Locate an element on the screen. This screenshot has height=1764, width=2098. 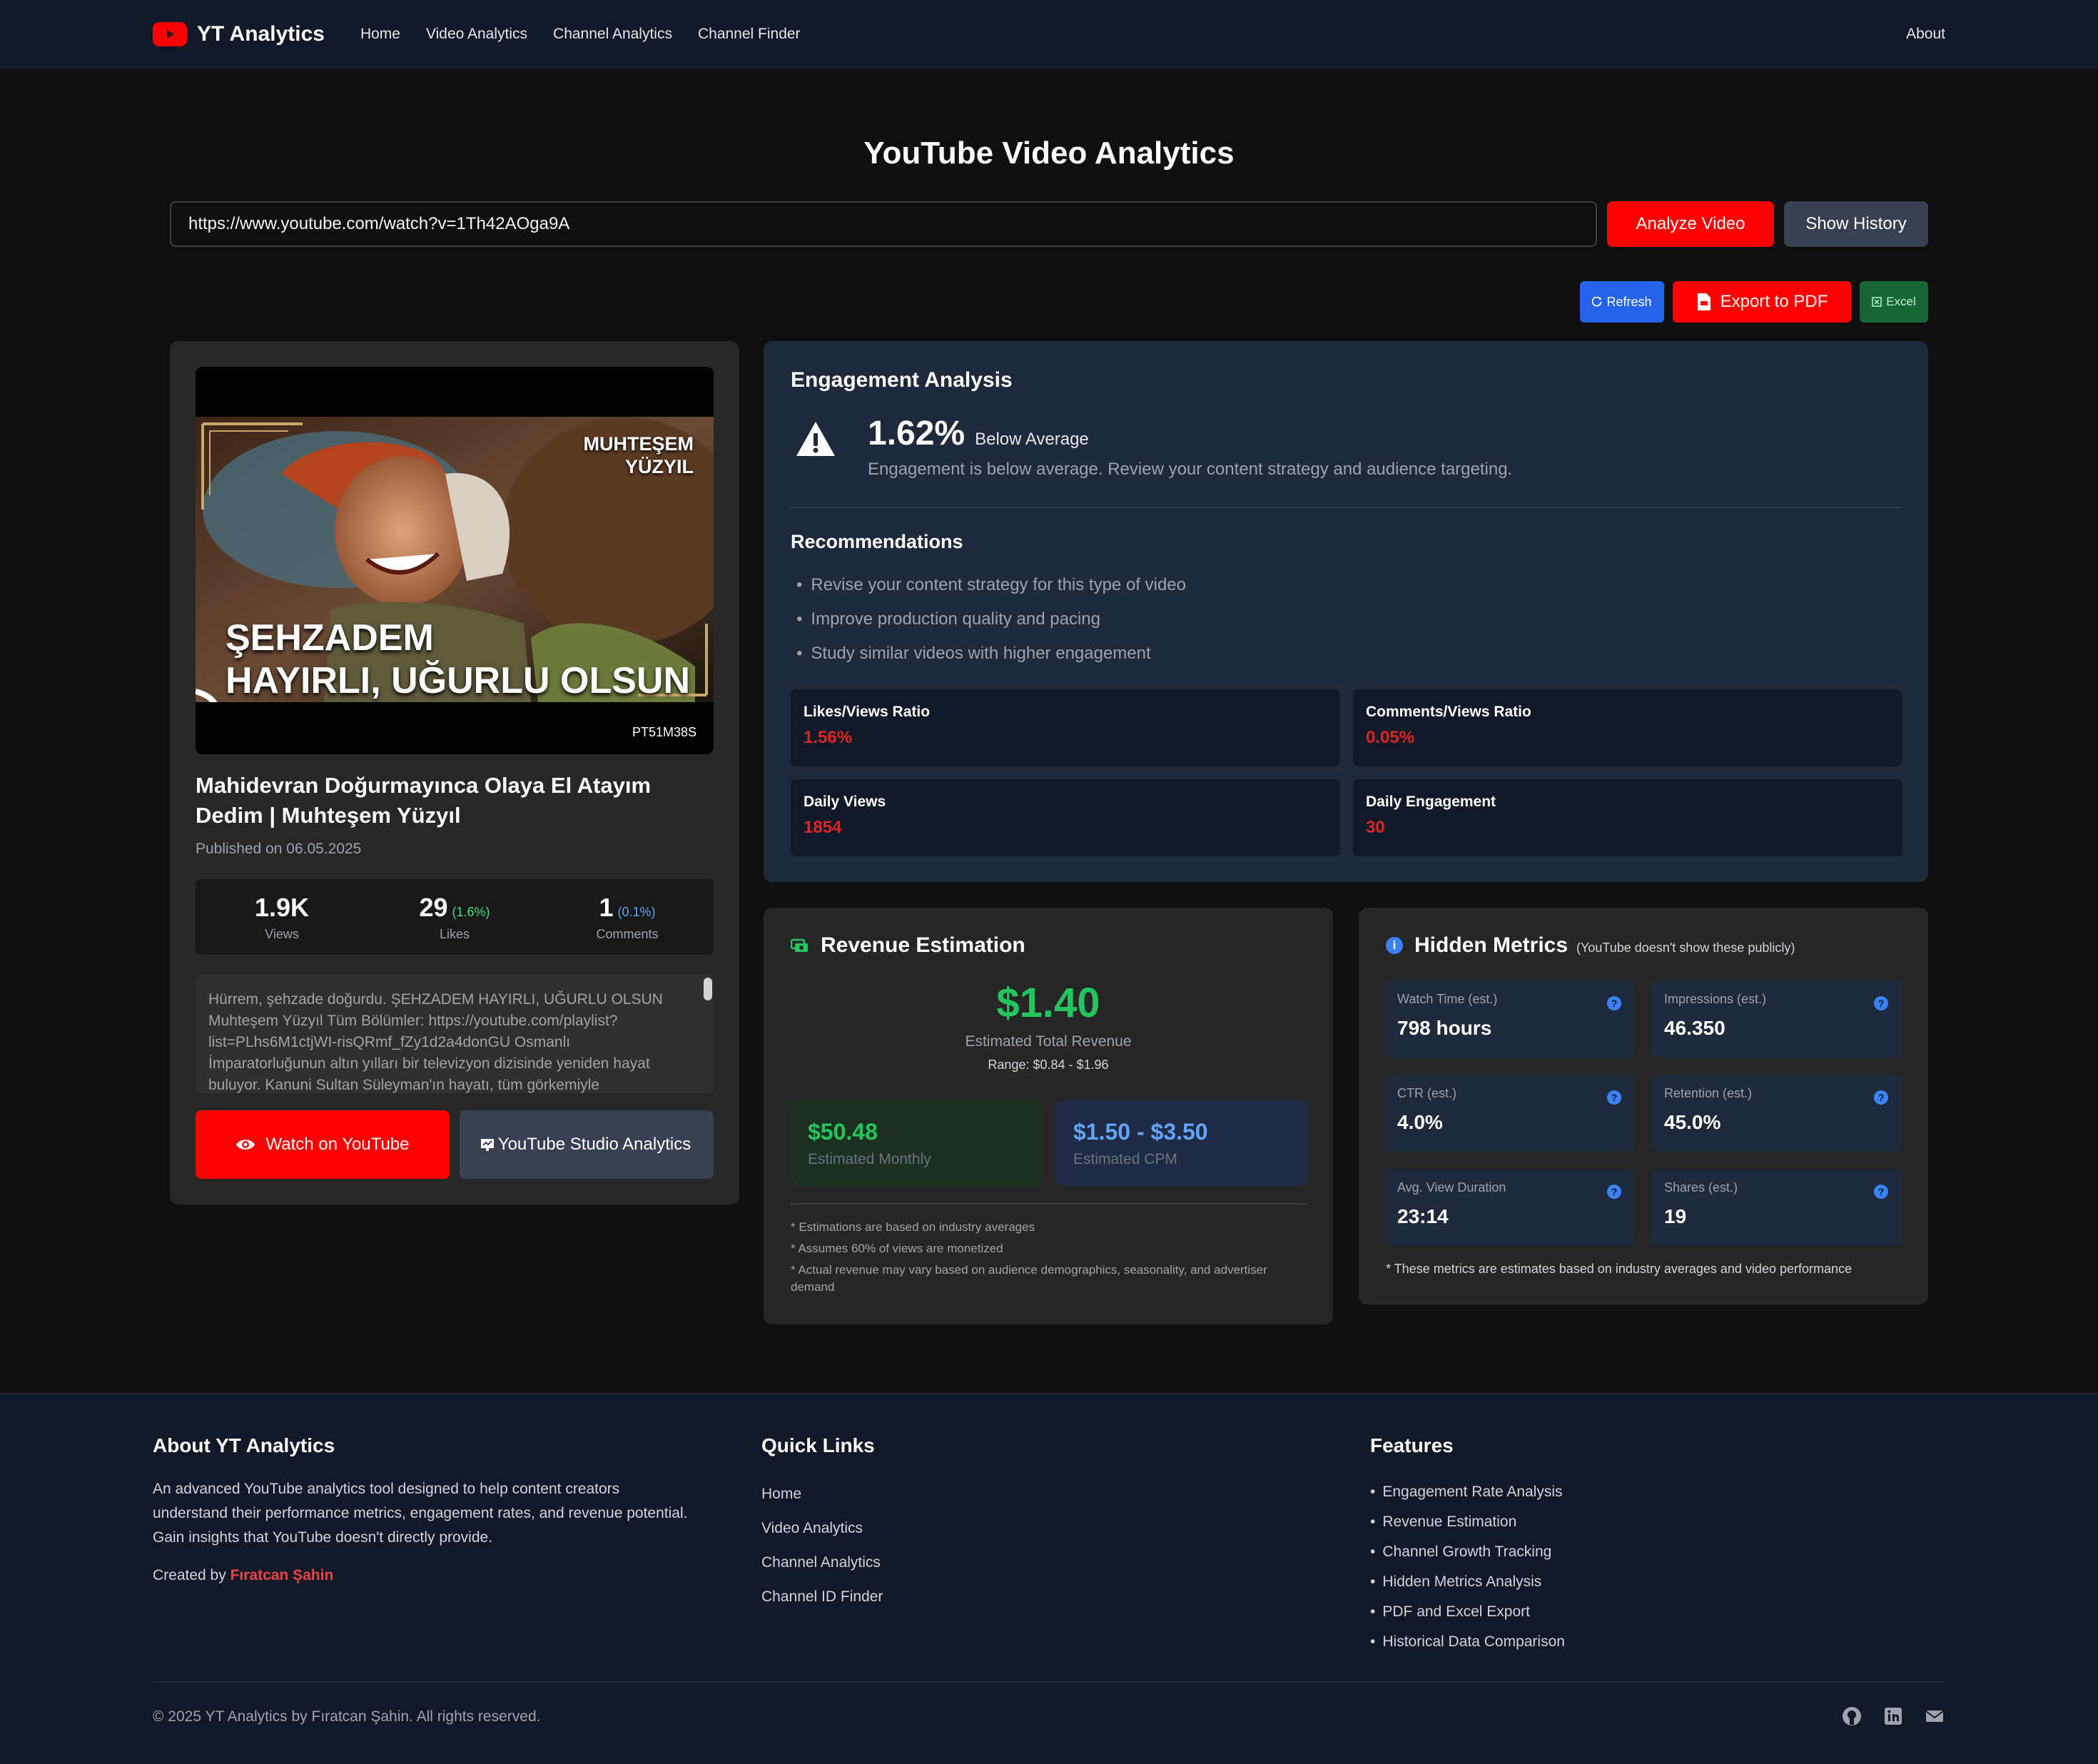
refresh-button: Refresh is located at coordinates (1622, 302).